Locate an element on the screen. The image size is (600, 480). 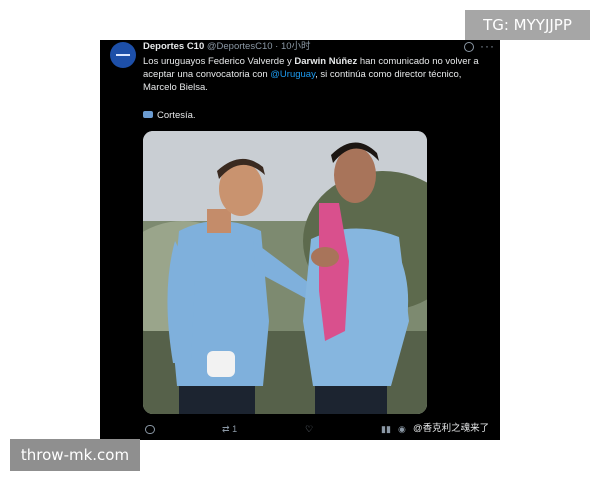
camera-icon is located at coordinates (148, 114).